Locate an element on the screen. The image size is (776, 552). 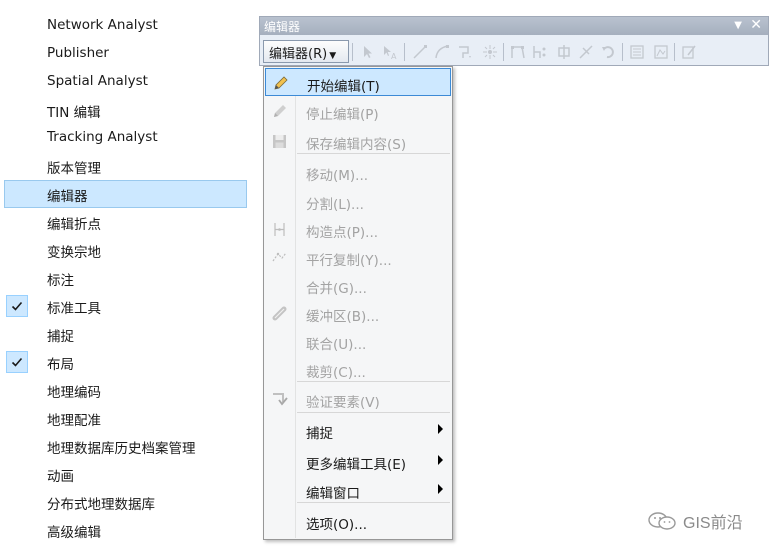
end-point-arc-icon is located at coordinates (442, 52).